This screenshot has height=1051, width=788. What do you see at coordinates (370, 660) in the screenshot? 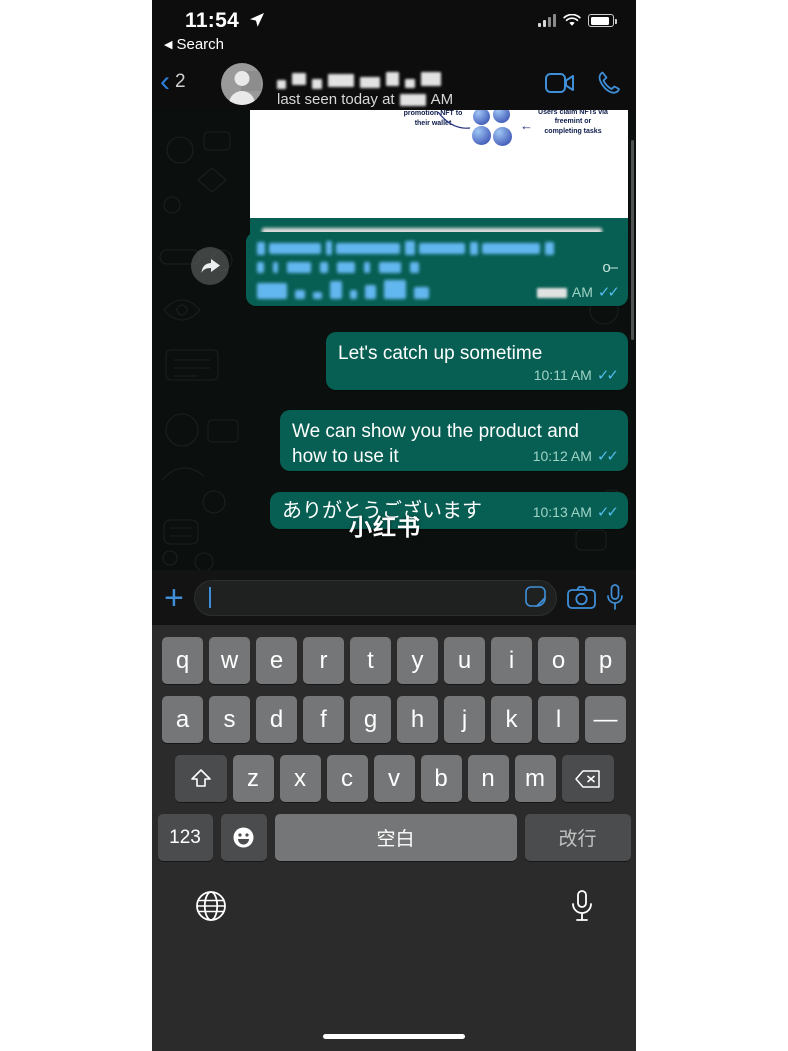
I see `key-t: t` at bounding box center [370, 660].